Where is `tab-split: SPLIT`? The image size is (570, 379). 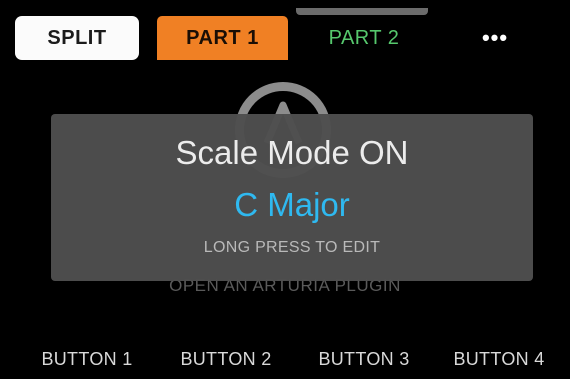 tab-split: SPLIT is located at coordinates (77, 38).